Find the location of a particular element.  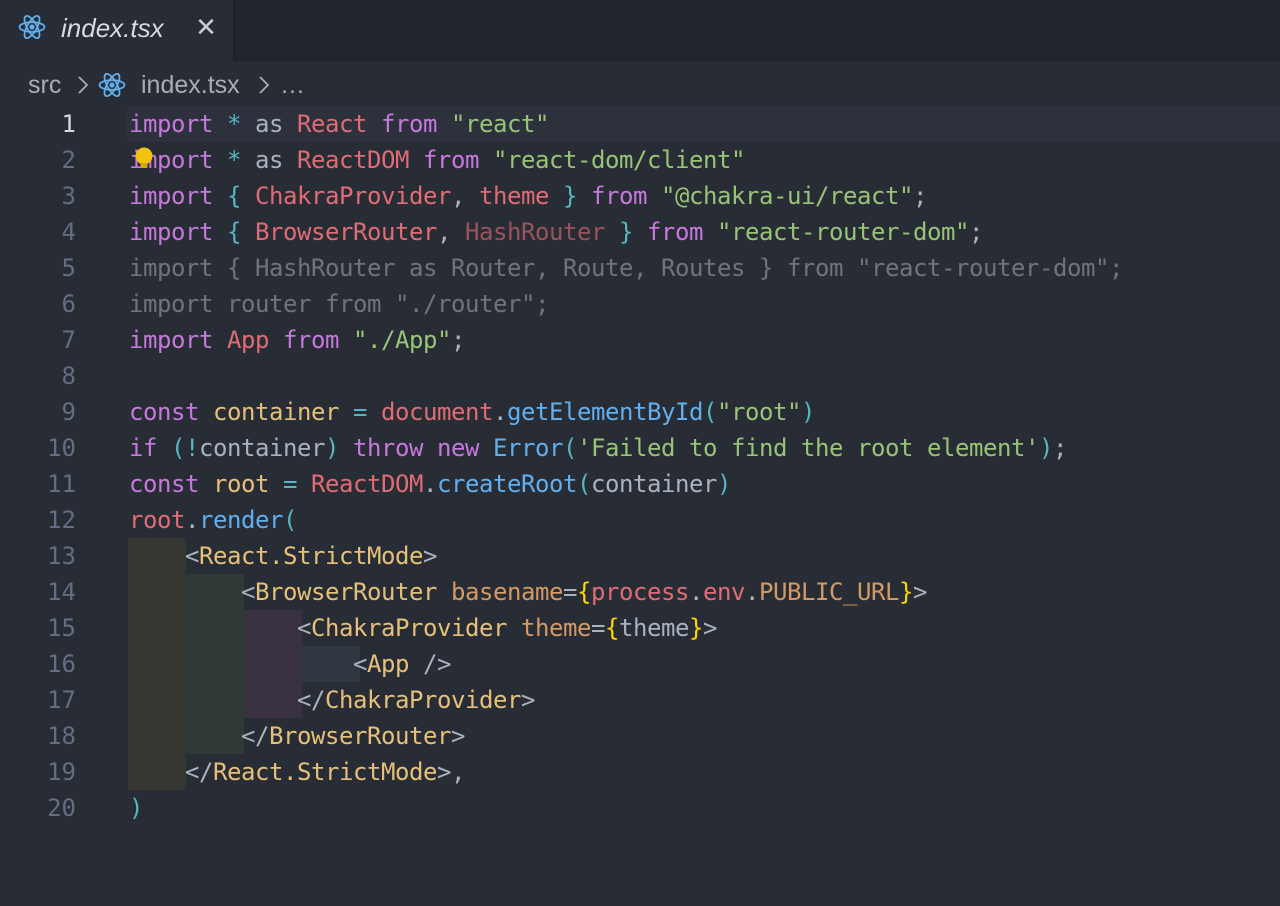

line-number: 10 is located at coordinates (61, 448).